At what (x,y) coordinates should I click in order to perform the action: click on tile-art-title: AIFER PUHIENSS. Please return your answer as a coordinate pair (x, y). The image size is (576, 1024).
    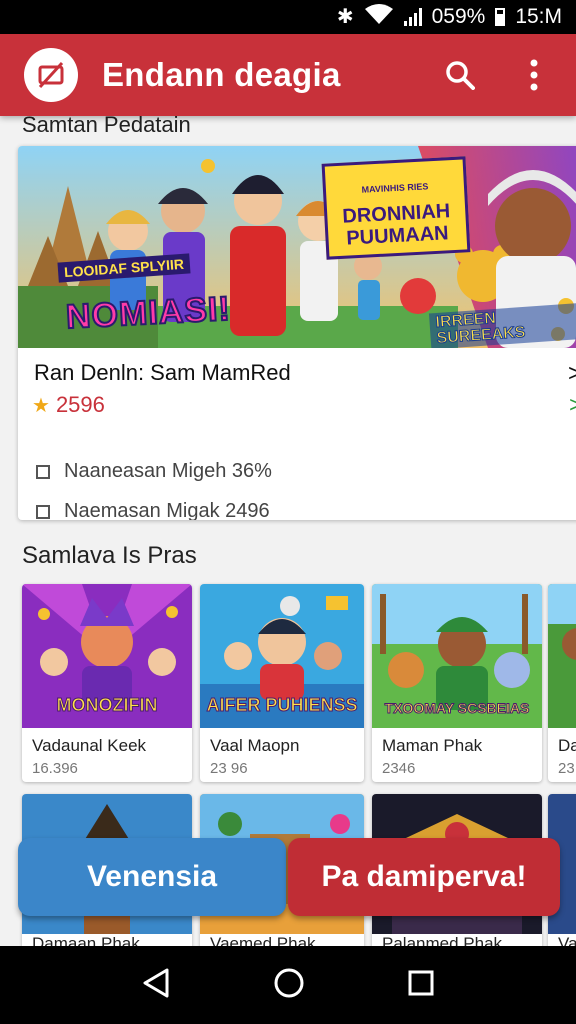
    Looking at the image, I should click on (282, 705).